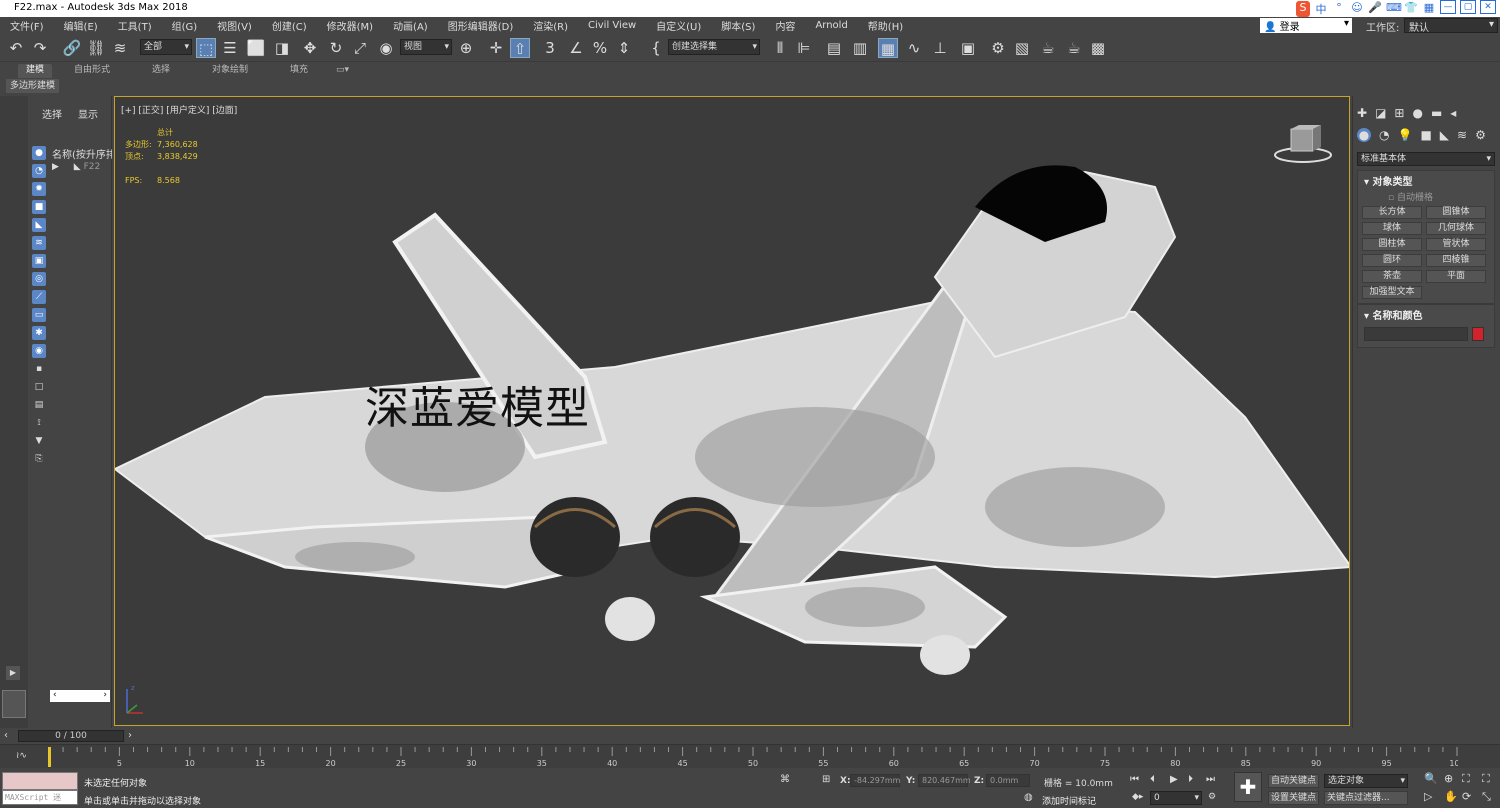 The image size is (1500, 808). What do you see at coordinates (1190, 779) in the screenshot?
I see `next-frame-icon: ⏵` at bounding box center [1190, 779].